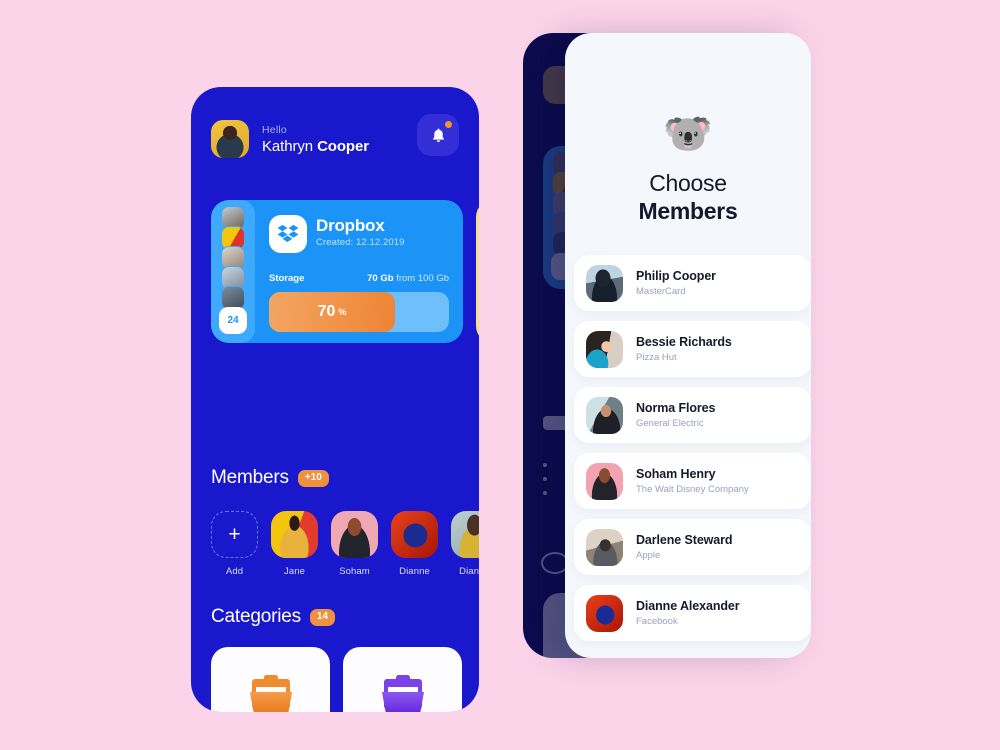 The width and height of the screenshot is (1000, 750). I want to click on category-card-video: Video 43 files • 309 Gb, so click(402, 679).